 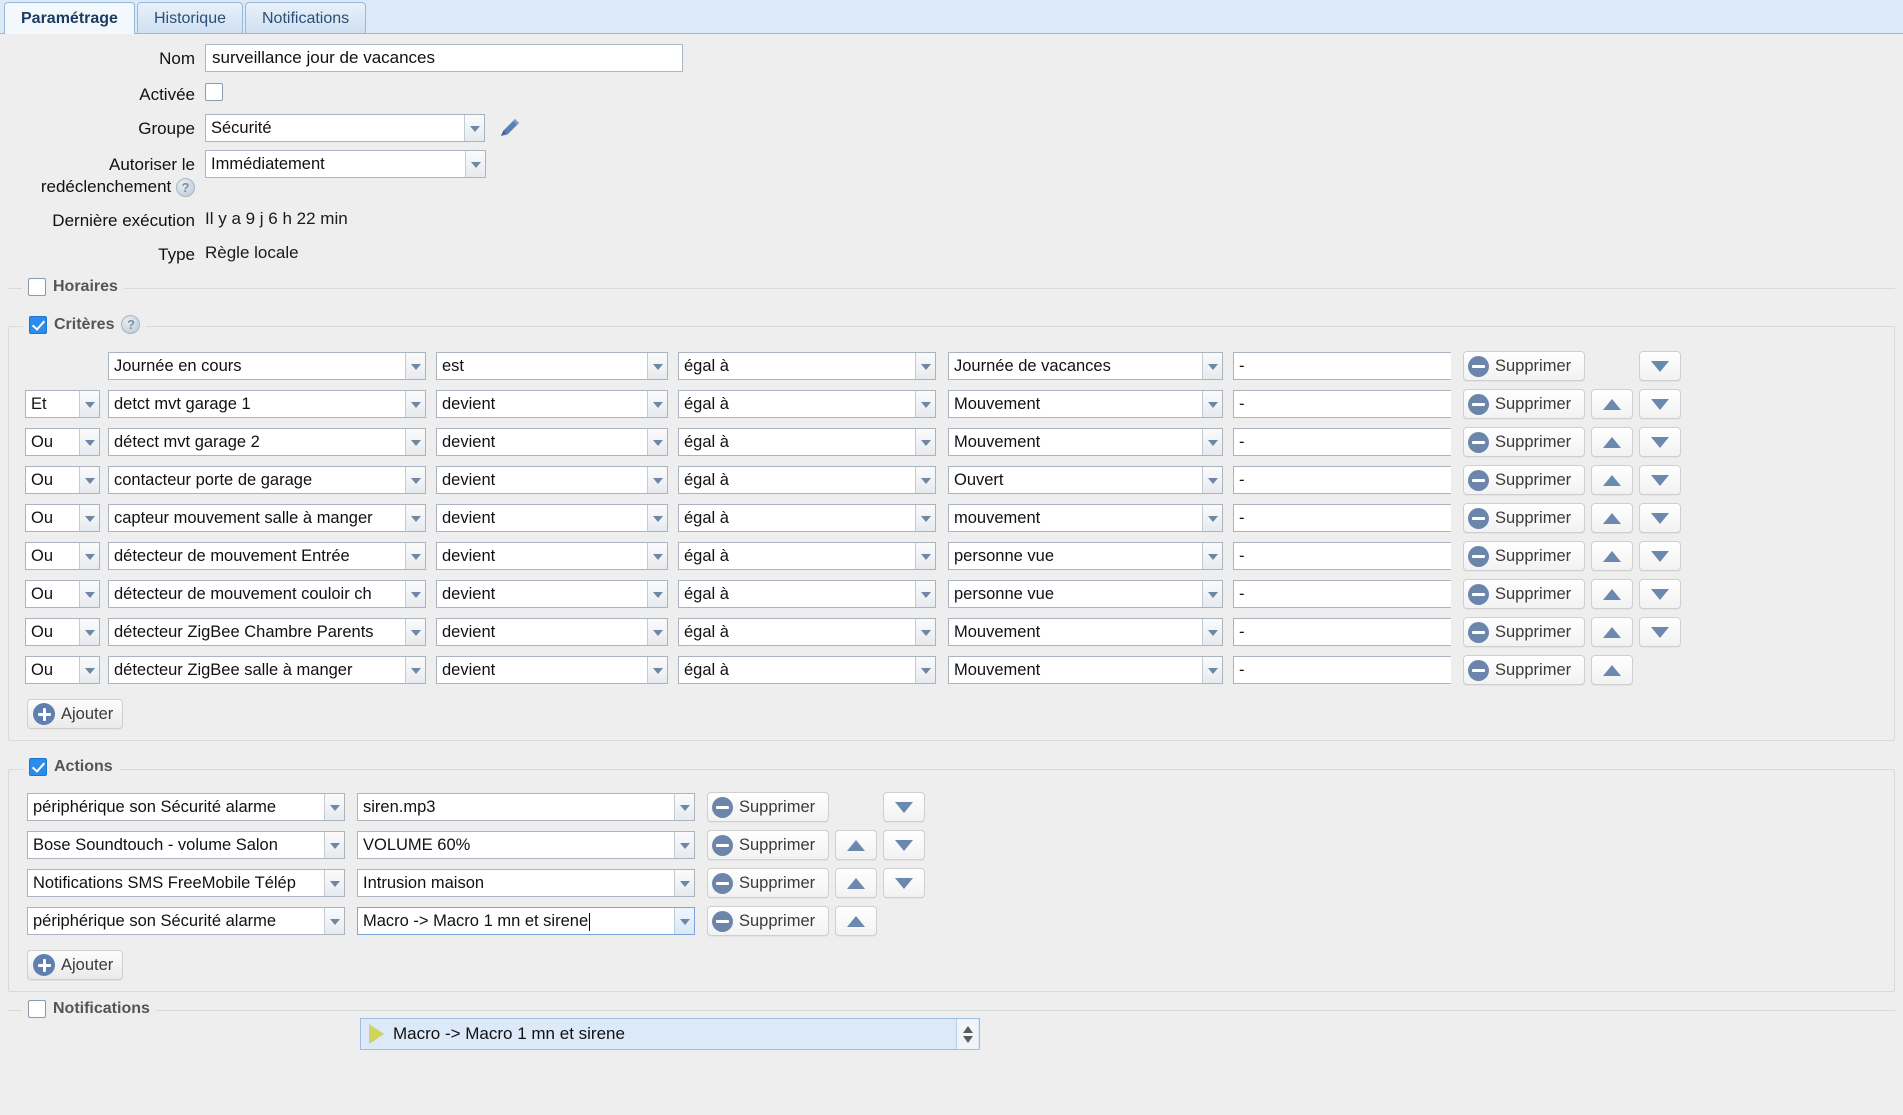 What do you see at coordinates (1085, 518) in the screenshot?
I see `criterion-value-select: mouvement` at bounding box center [1085, 518].